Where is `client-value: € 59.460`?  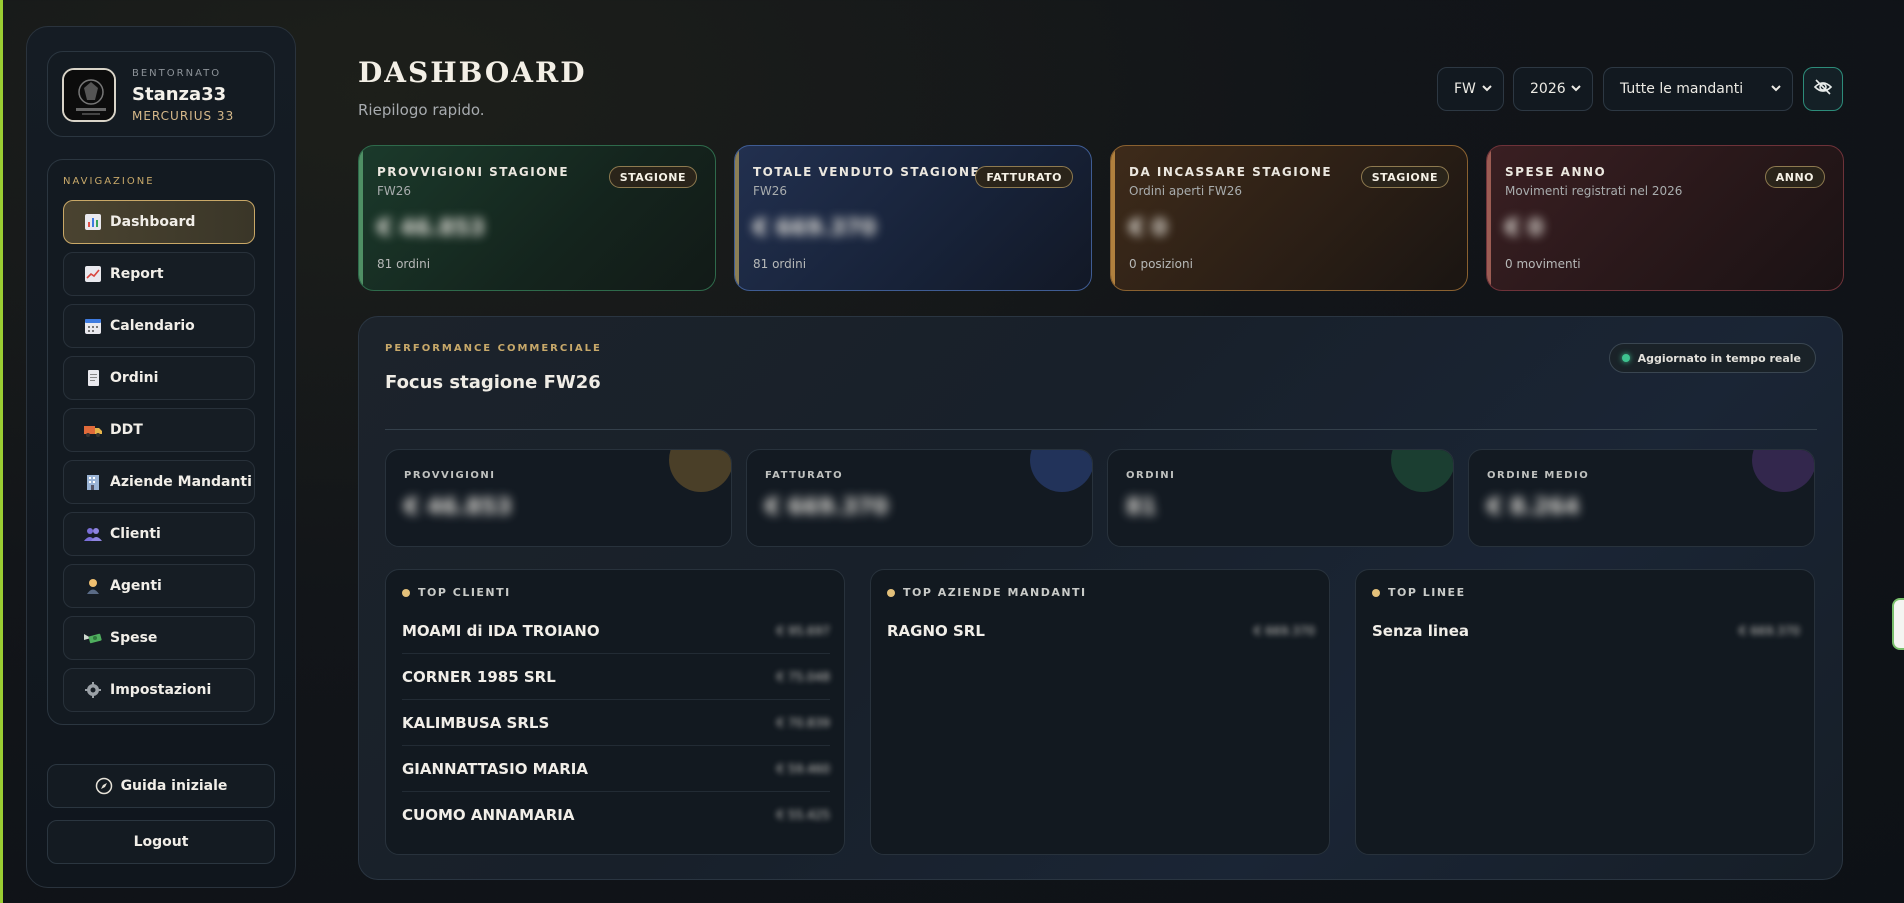
client-value: € 59.460 is located at coordinates (803, 768).